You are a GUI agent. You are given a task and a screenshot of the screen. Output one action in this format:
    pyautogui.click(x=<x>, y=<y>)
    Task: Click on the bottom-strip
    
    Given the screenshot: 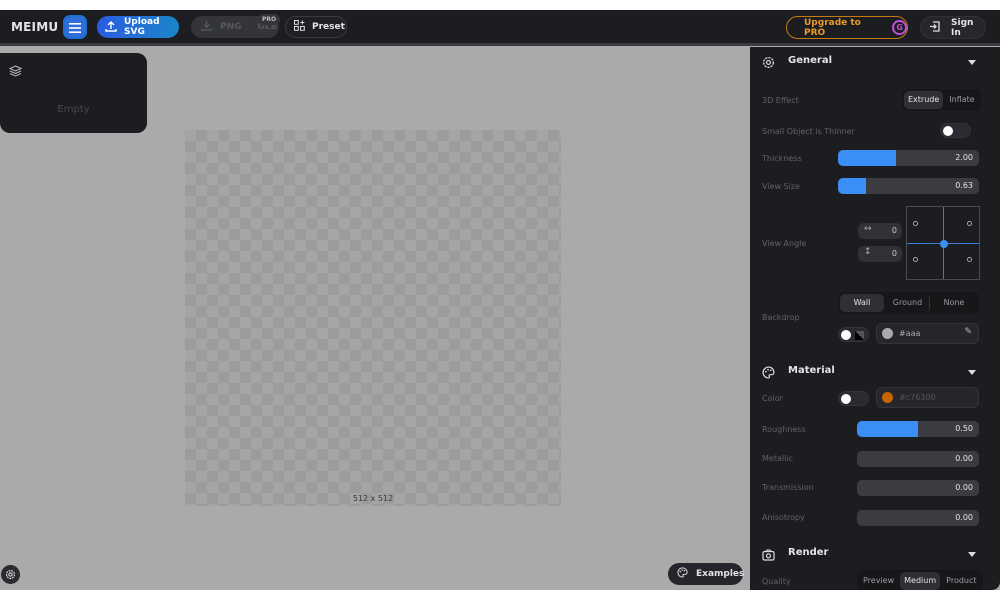 What is the action you would take?
    pyautogui.click(x=500, y=595)
    